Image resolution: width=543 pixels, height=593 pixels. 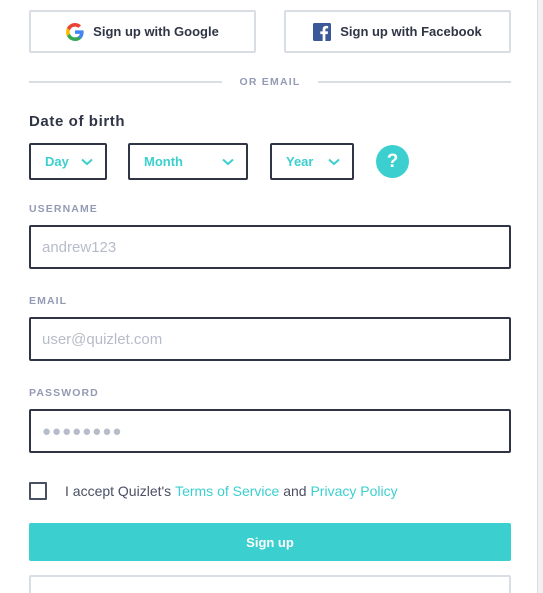 What do you see at coordinates (75, 31) in the screenshot?
I see `google-logo-icon` at bounding box center [75, 31].